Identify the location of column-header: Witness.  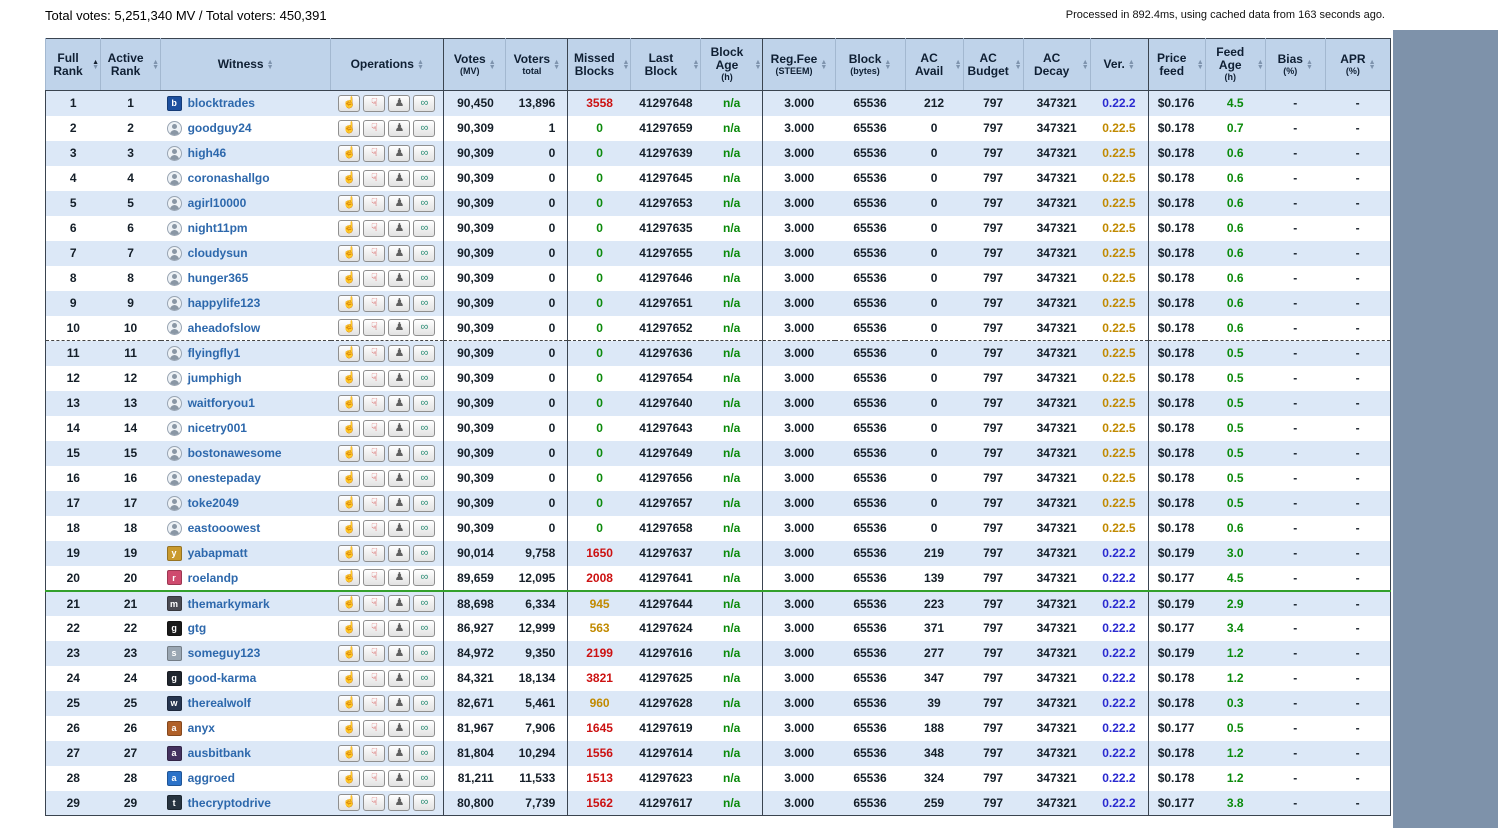
(245, 64).